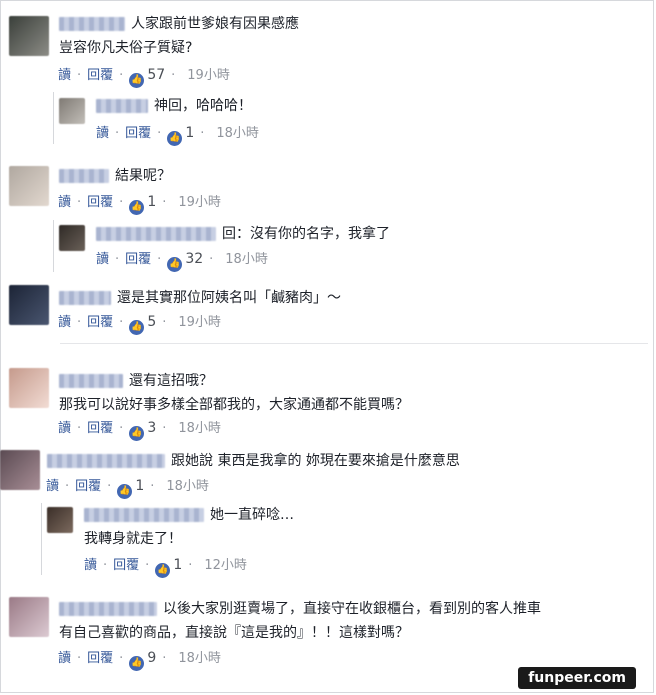 The height and width of the screenshot is (695, 656). Describe the element at coordinates (200, 298) in the screenshot. I see `comment-text: 還是其實那位阿姨名叫「鹹豬肉」～` at that location.